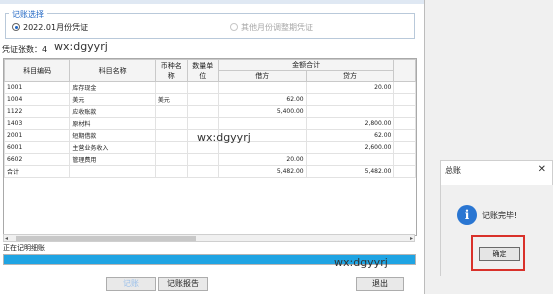 This screenshot has width=553, height=294. Describe the element at coordinates (112, 70) in the screenshot. I see `col-header-name: 科目名称` at that location.